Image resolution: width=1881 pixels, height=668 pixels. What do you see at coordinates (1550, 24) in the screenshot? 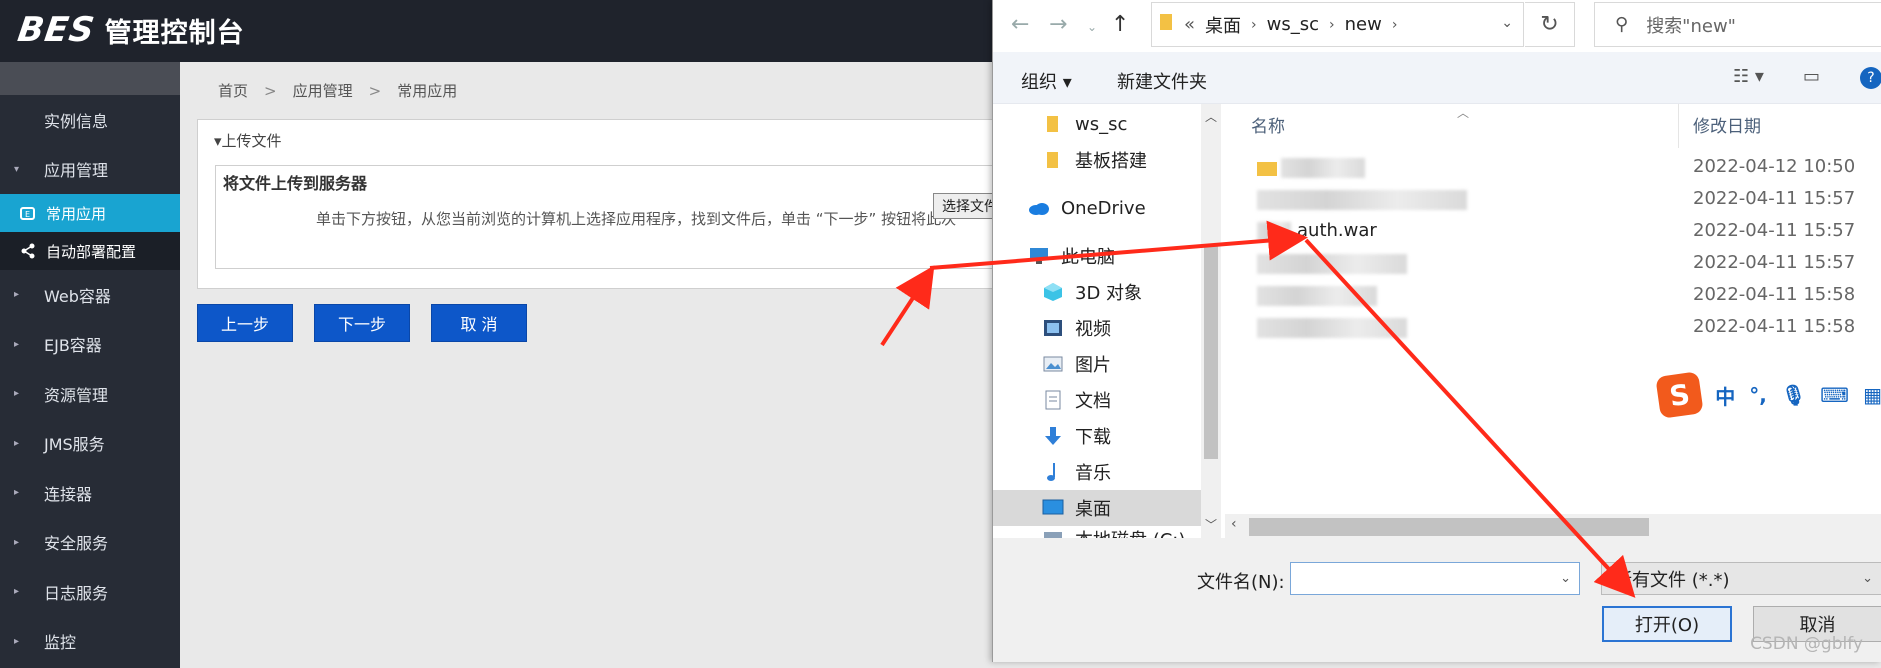
I see `refresh-button: ↻` at bounding box center [1550, 24].